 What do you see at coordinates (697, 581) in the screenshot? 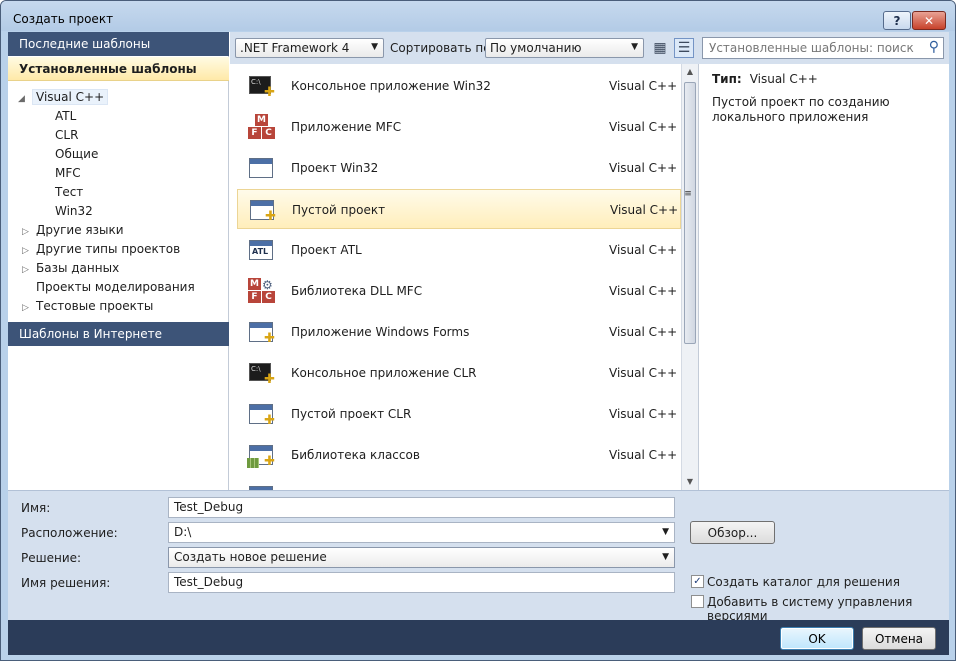
I see `create-directory-checkbox: ✓` at bounding box center [697, 581].